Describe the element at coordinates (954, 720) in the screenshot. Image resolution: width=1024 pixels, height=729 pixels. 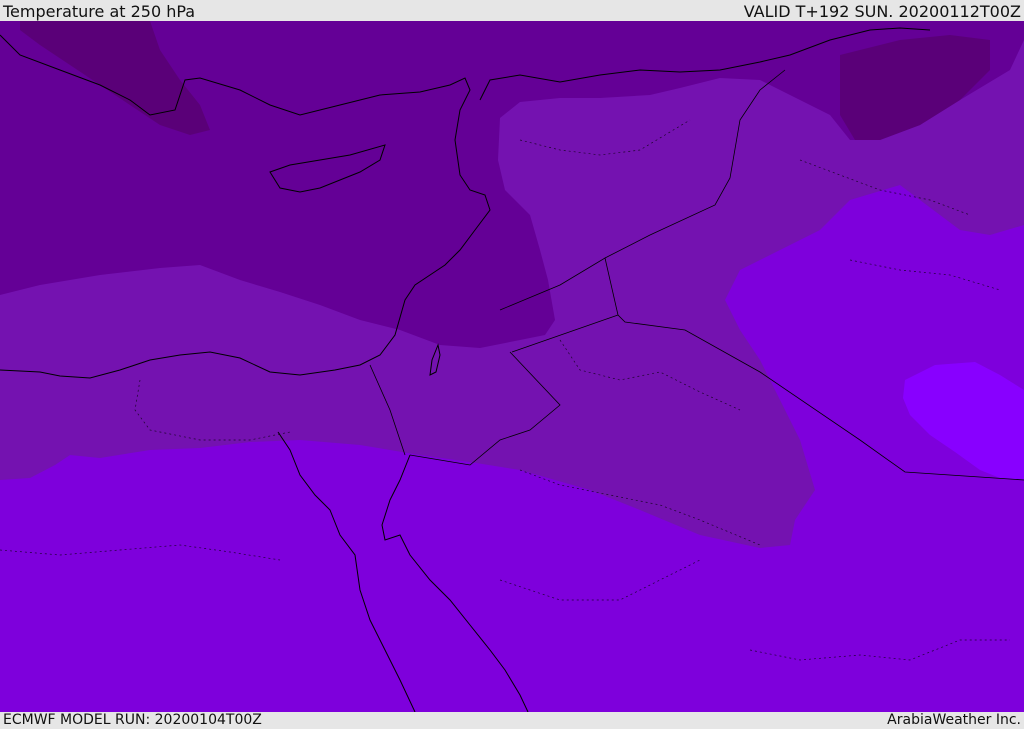
I see `brand-credit: ArabiaWeather Inc.` at that location.